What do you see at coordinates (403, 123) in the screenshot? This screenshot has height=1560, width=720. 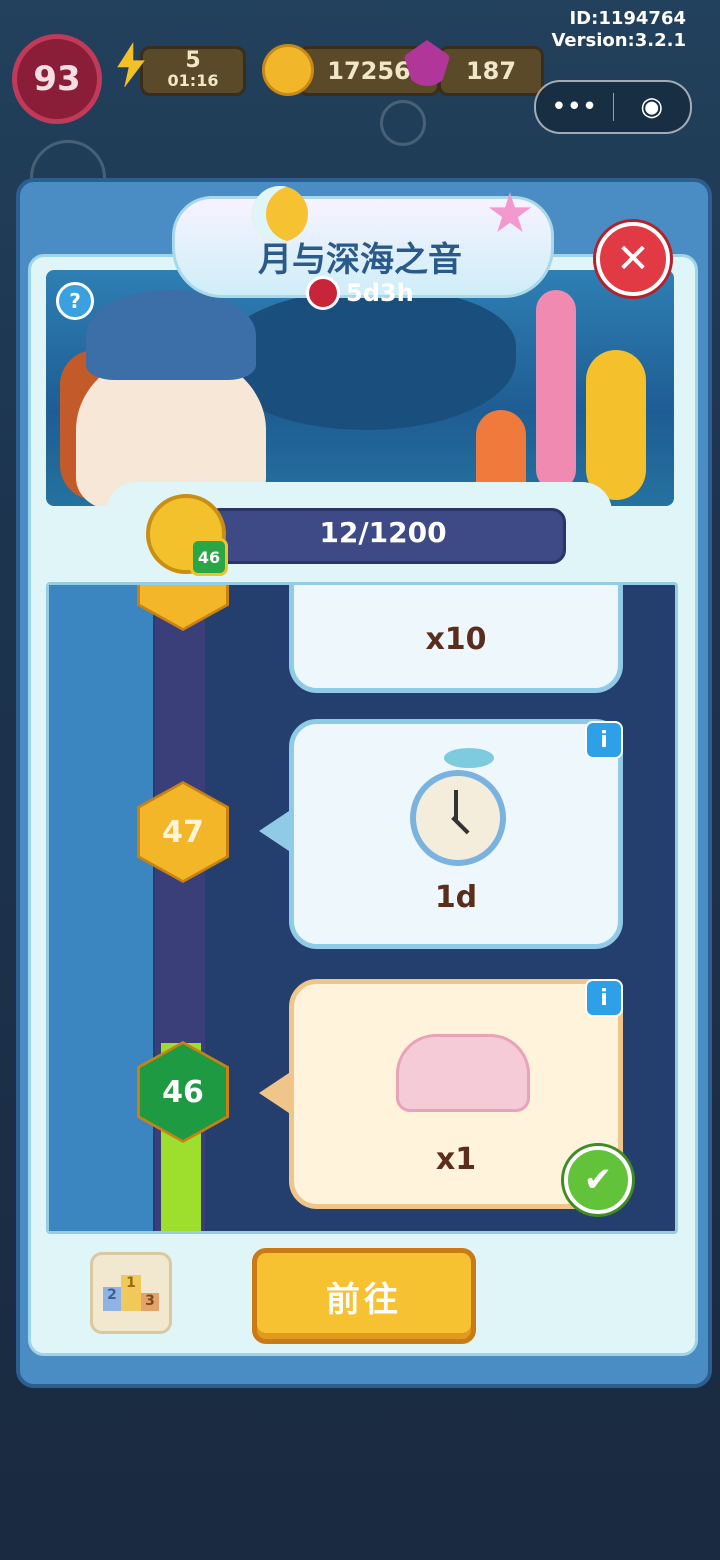 I see `bubble-decoration` at bounding box center [403, 123].